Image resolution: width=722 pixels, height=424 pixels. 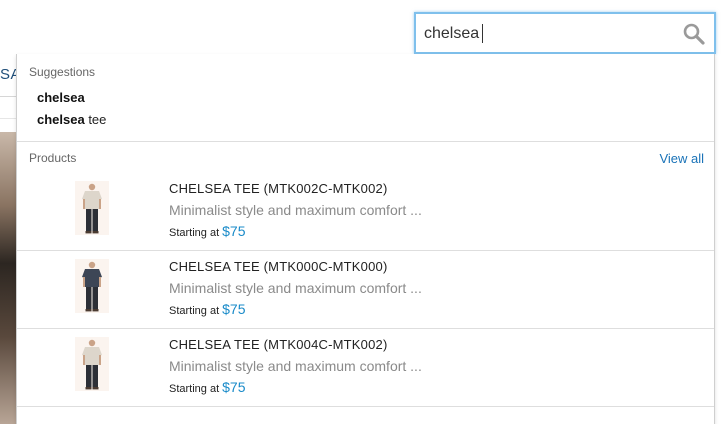 What do you see at coordinates (365, 406) in the screenshot?
I see `row-divider` at bounding box center [365, 406].